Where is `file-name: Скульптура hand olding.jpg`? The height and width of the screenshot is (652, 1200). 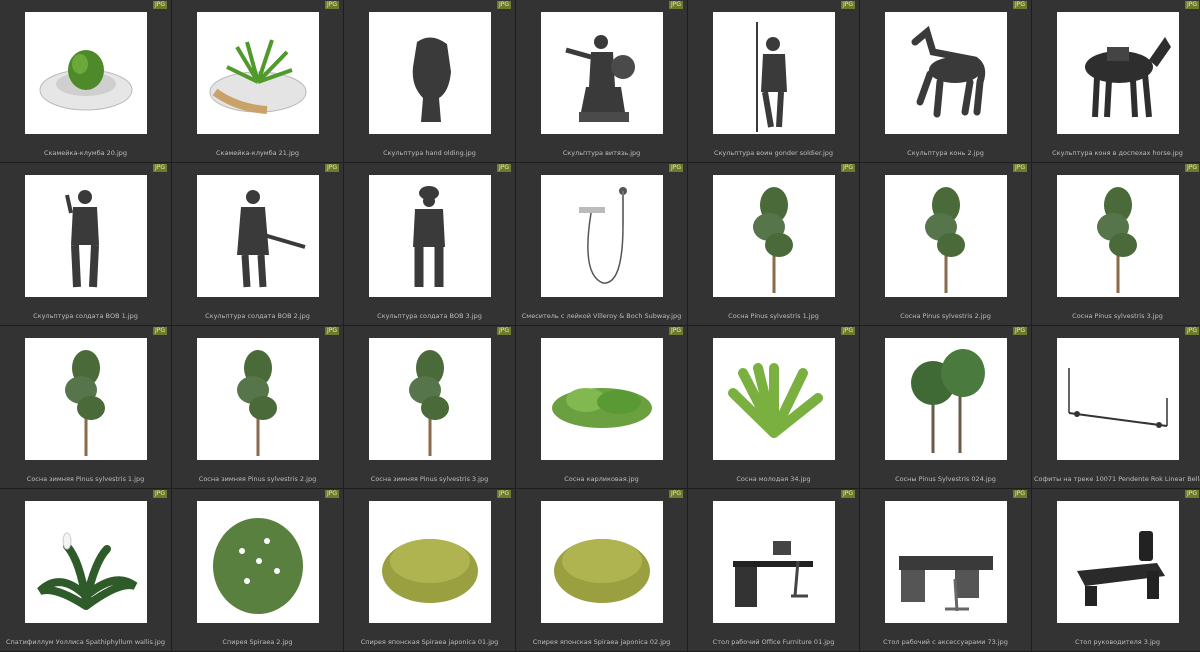 file-name: Скульптура hand olding.jpg is located at coordinates (429, 153).